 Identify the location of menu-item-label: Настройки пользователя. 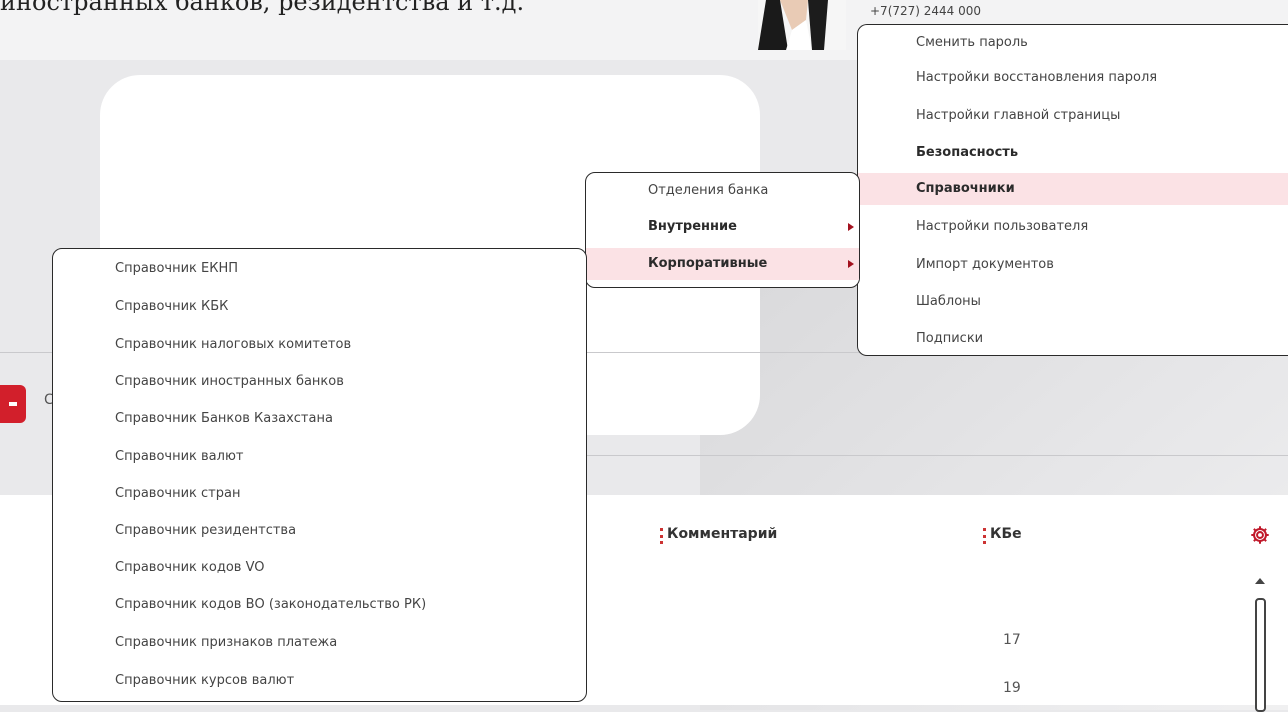
(1002, 226).